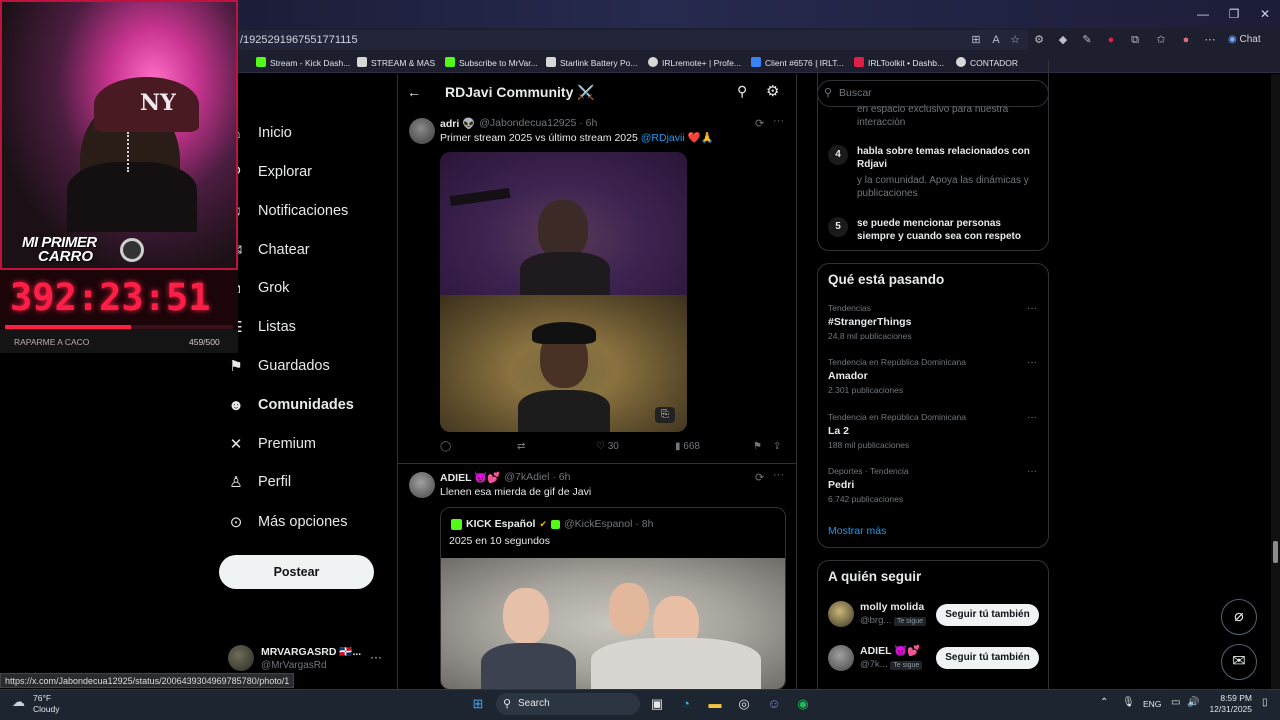 The height and width of the screenshot is (720, 1280). I want to click on bookmark-icon: ⚑, so click(757, 446).